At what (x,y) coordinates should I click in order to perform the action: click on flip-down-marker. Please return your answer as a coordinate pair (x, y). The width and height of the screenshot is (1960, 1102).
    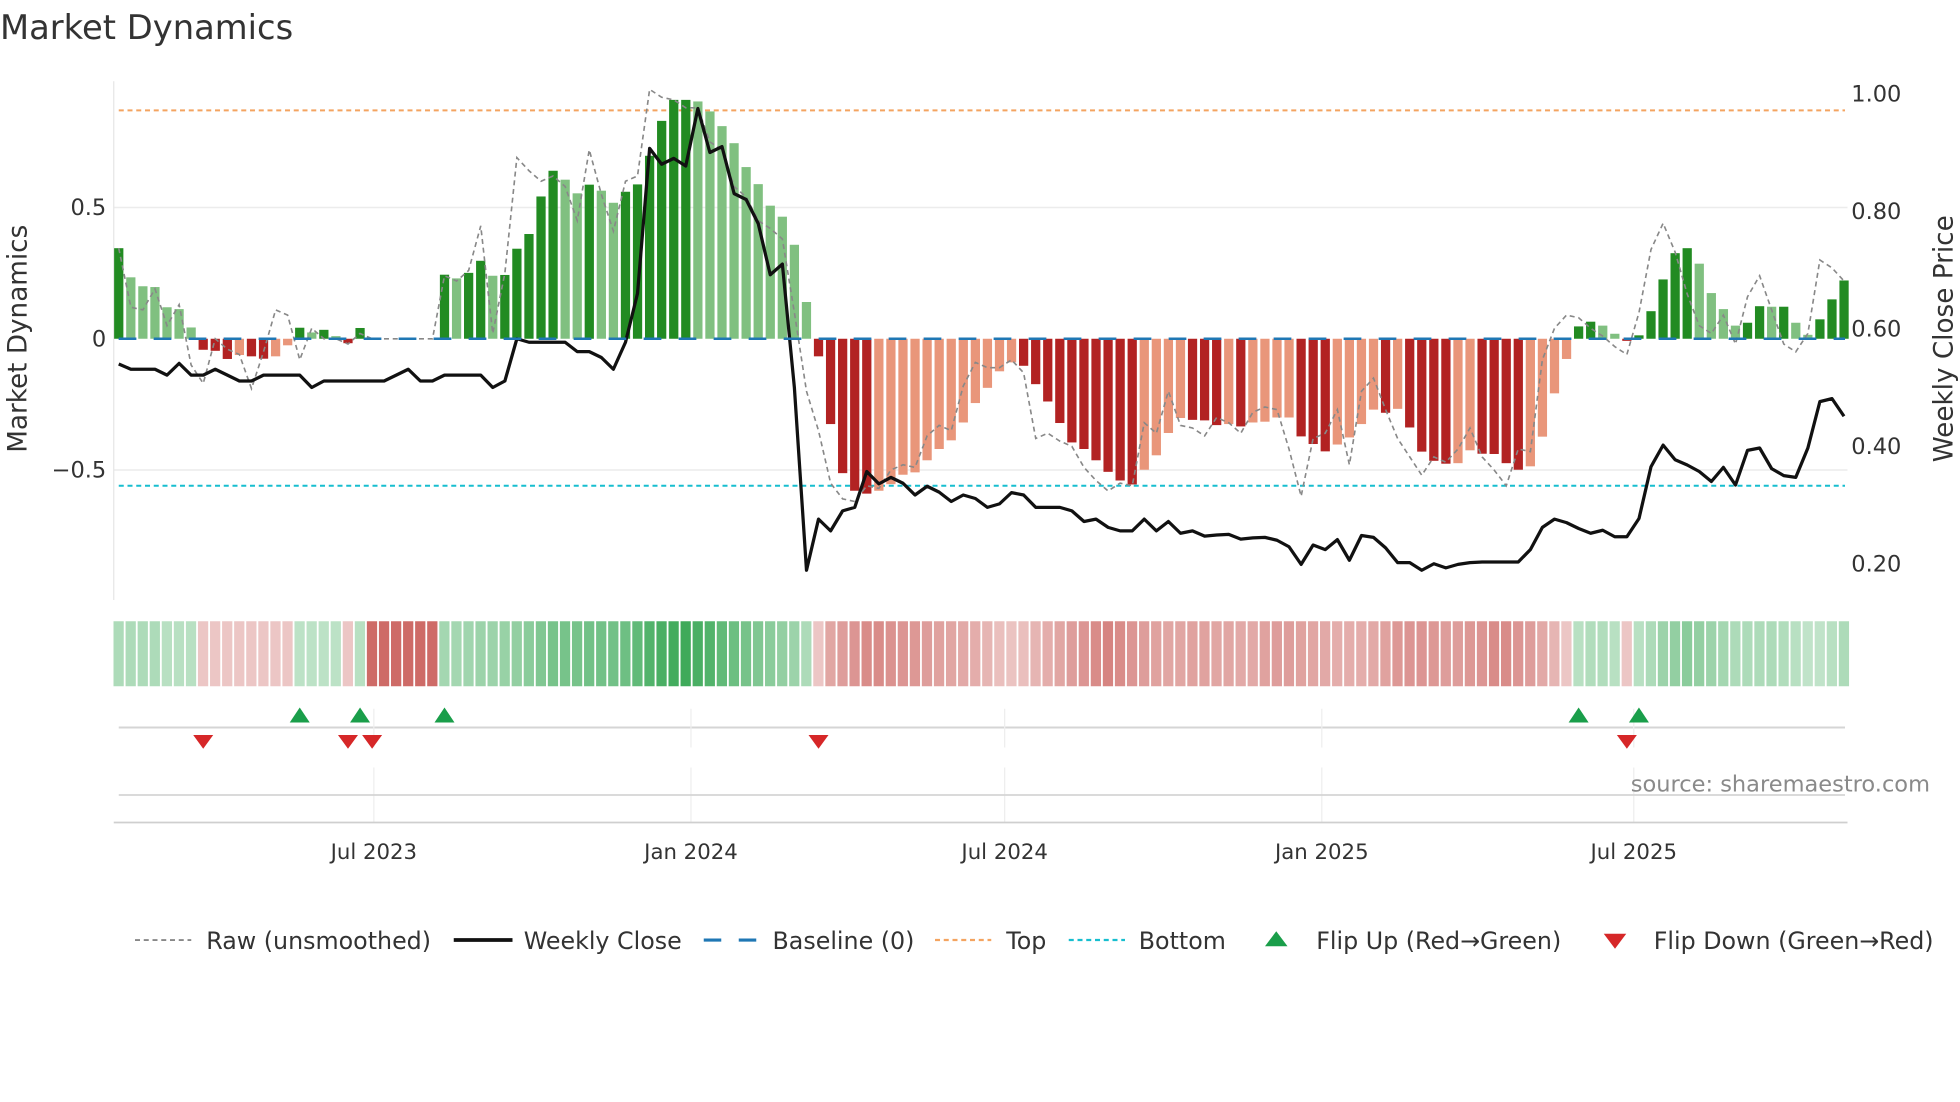
    Looking at the image, I should click on (347, 742).